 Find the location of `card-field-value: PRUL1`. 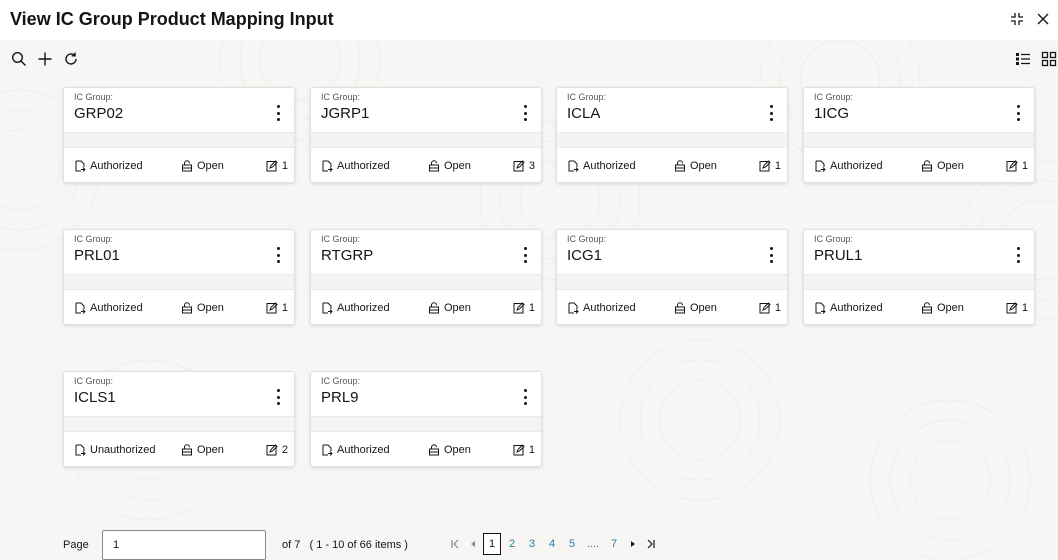

card-field-value: PRUL1 is located at coordinates (838, 255).